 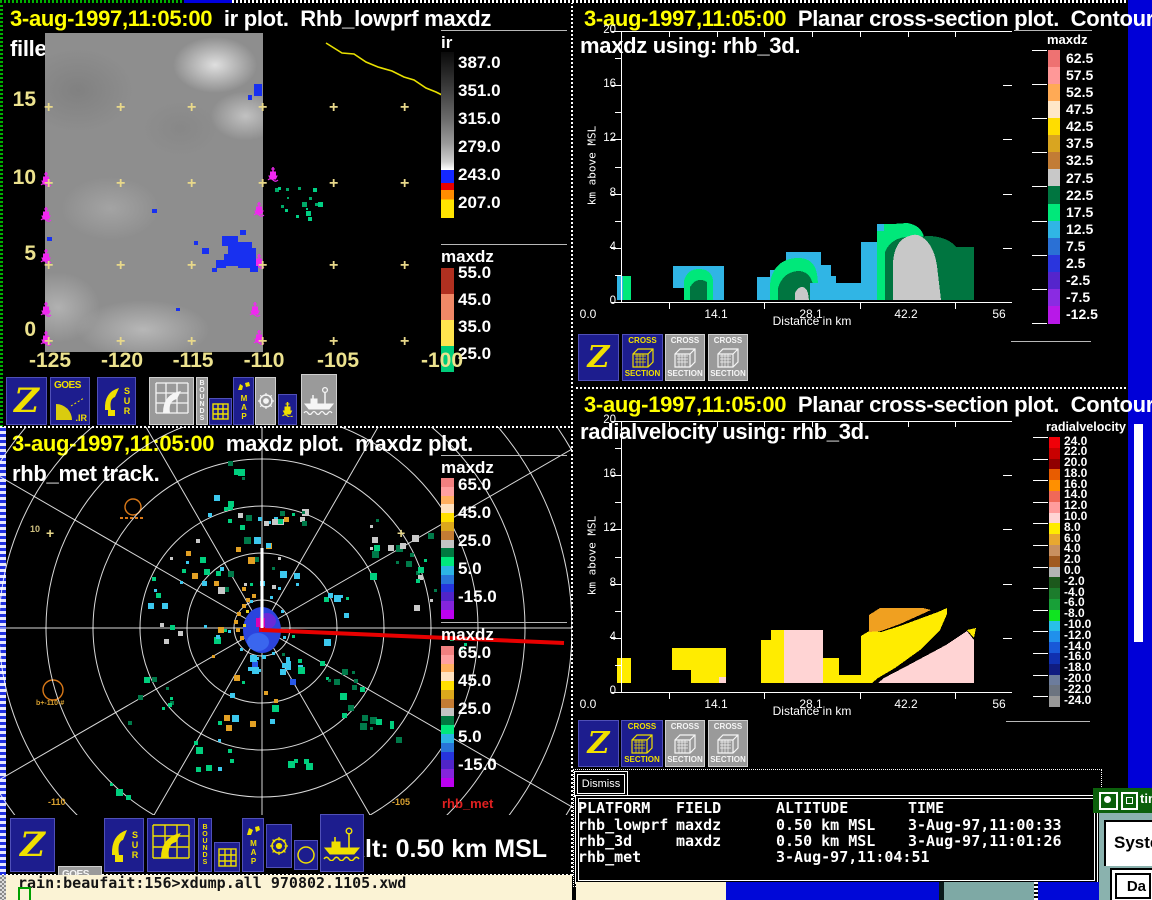 What do you see at coordinates (796, 645) in the screenshot?
I see `radialvelocity-contours` at bounding box center [796, 645].